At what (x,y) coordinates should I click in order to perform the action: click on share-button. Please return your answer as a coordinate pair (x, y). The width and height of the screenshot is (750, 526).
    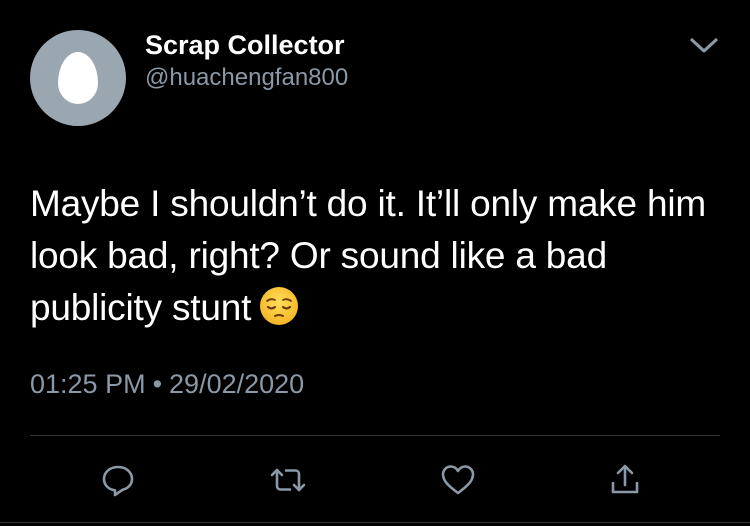
    Looking at the image, I should click on (625, 480).